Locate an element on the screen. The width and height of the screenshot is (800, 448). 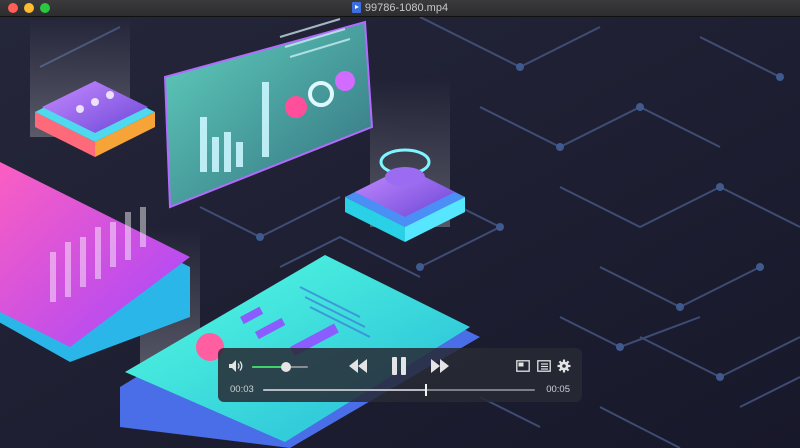
gear-icon is located at coordinates (564, 366).